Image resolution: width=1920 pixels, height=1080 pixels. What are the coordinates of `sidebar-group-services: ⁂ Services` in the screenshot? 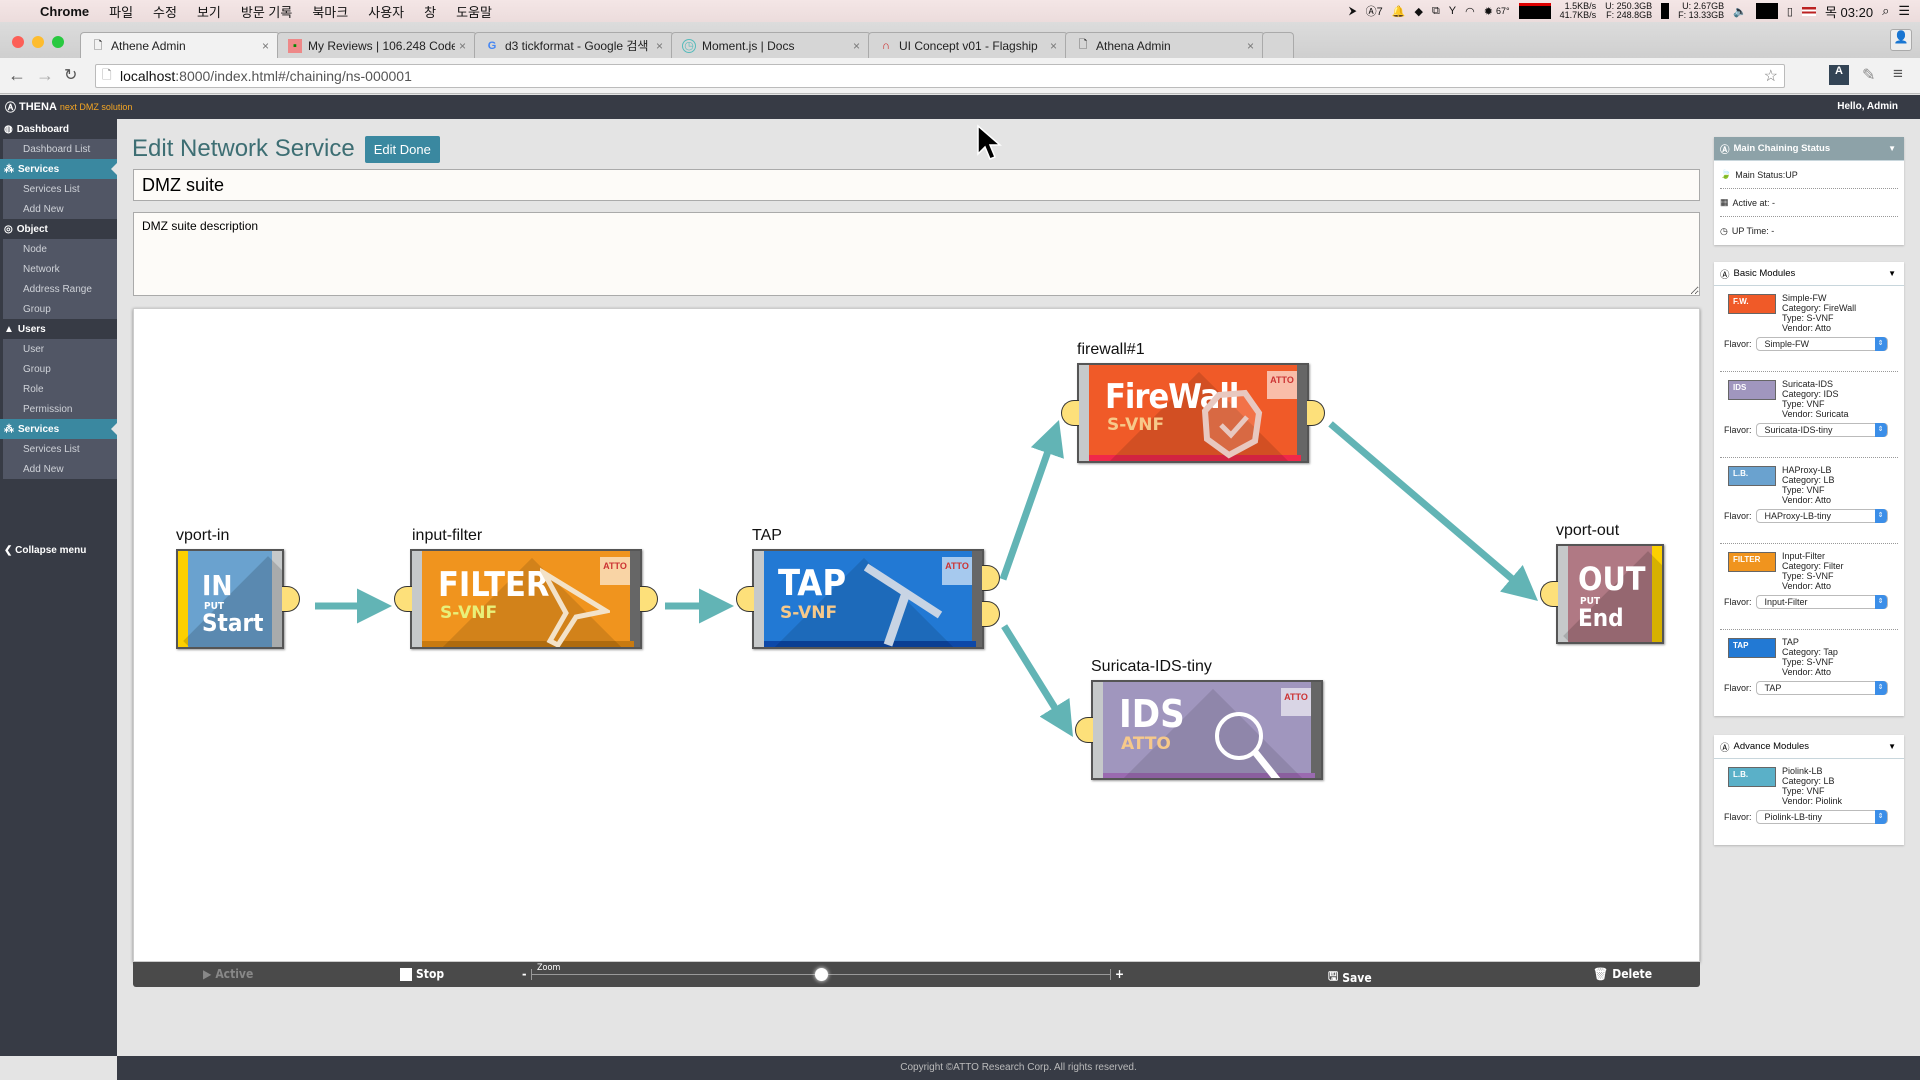 It's located at (58, 169).